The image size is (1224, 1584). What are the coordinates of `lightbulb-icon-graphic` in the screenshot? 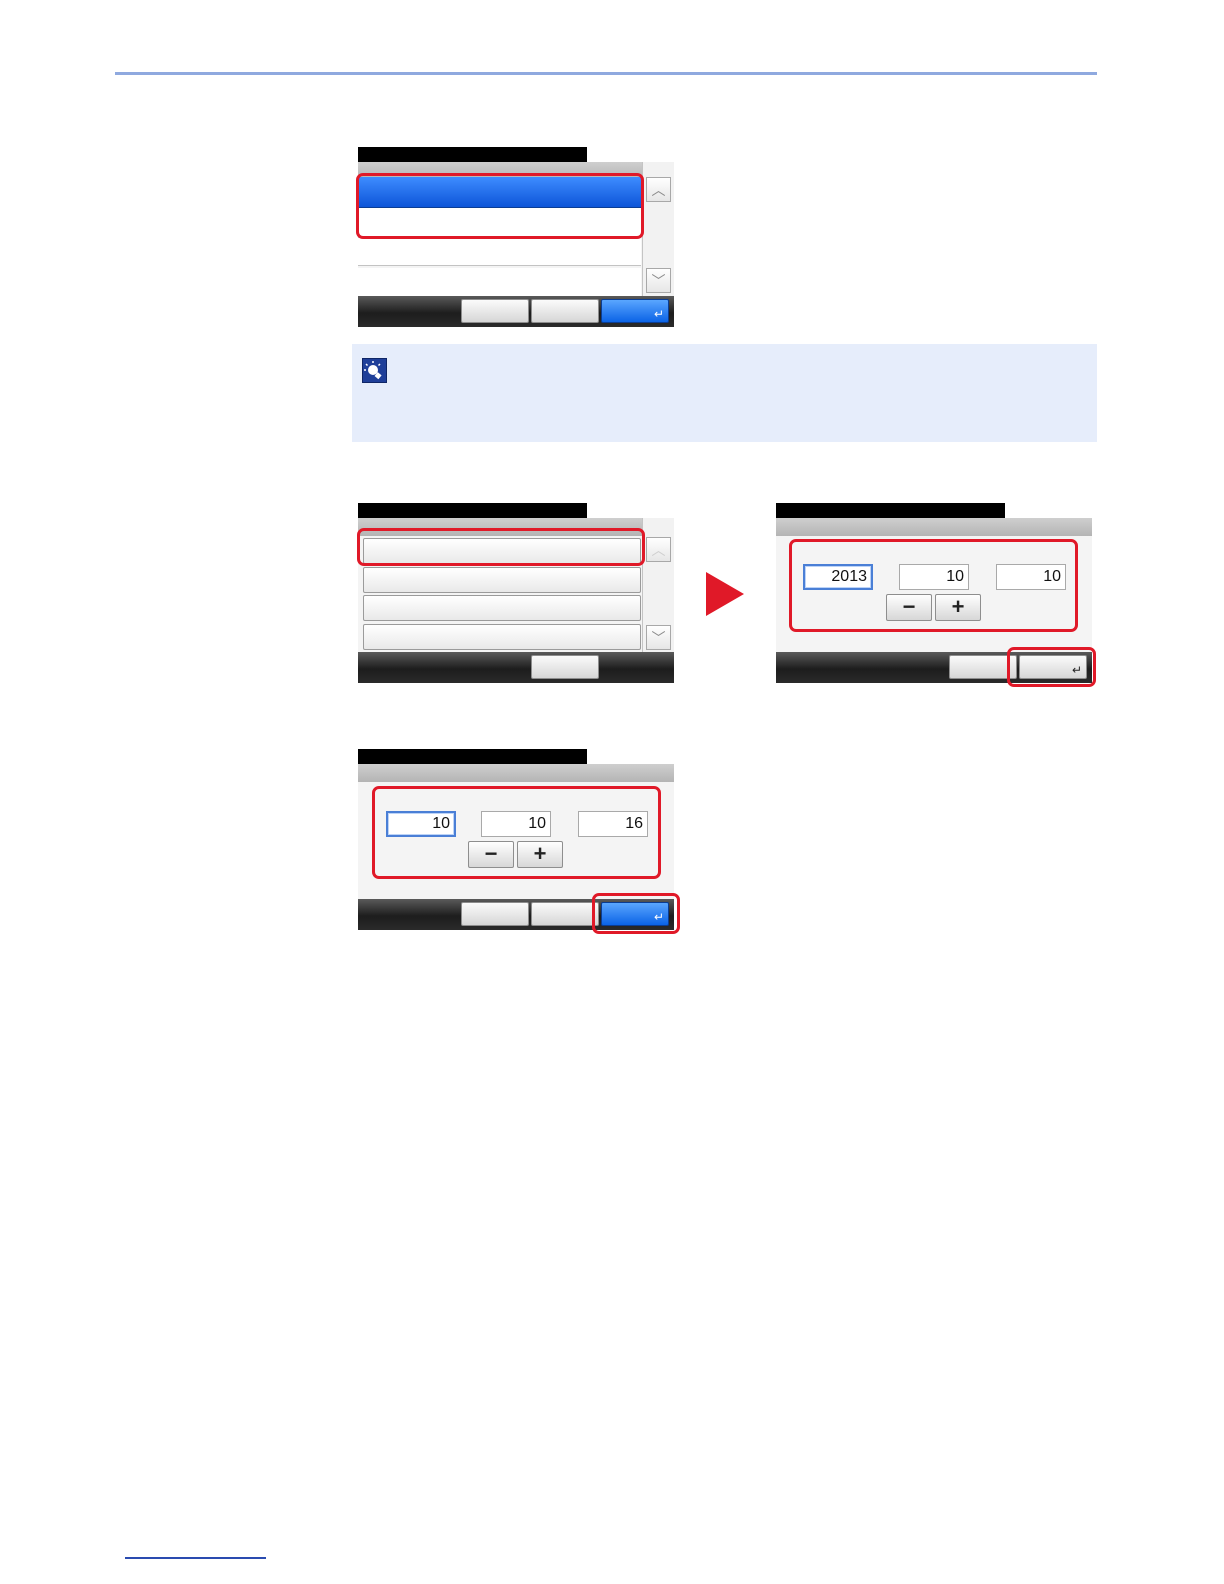 It's located at (373, 370).